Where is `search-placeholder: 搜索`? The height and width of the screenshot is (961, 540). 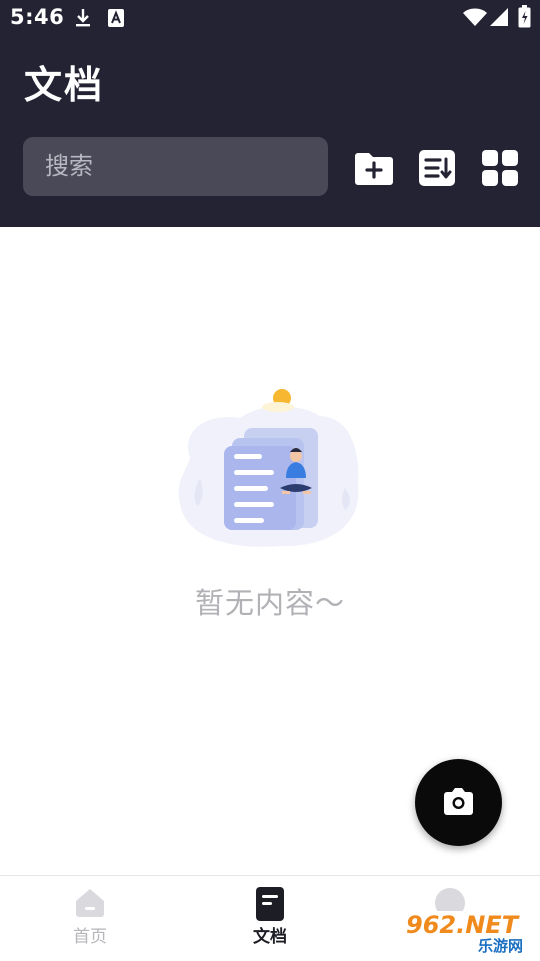
search-placeholder: 搜索 is located at coordinates (69, 166).